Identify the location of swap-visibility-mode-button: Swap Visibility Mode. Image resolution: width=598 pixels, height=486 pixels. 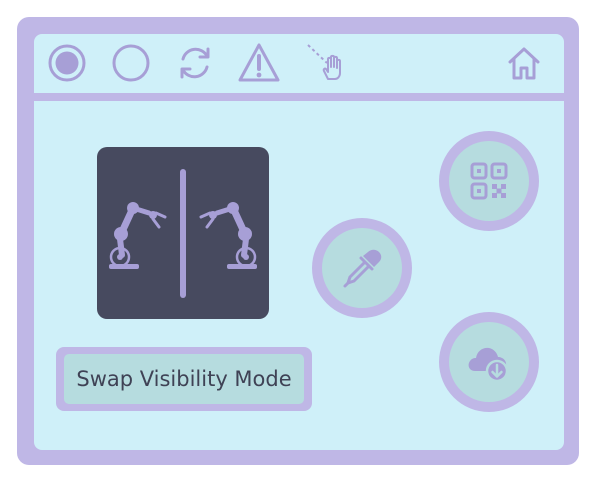
(184, 379).